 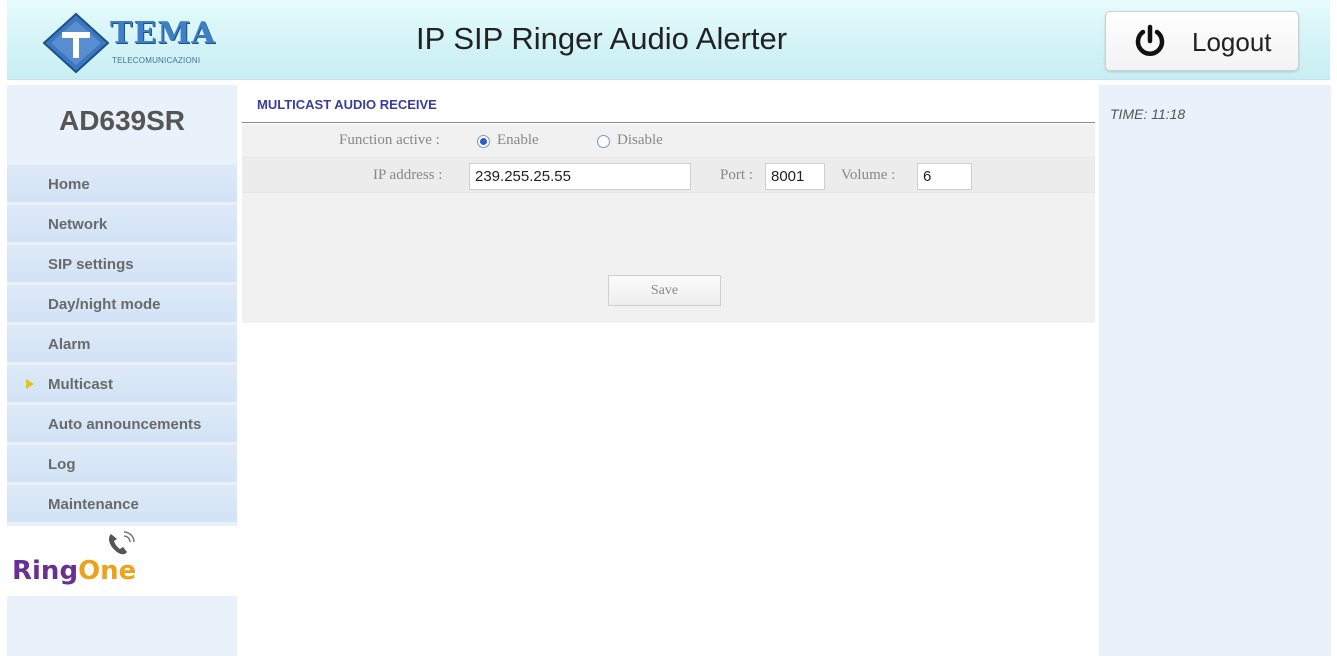 I want to click on sidebar-item-alarm: Alarm, so click(x=122, y=343).